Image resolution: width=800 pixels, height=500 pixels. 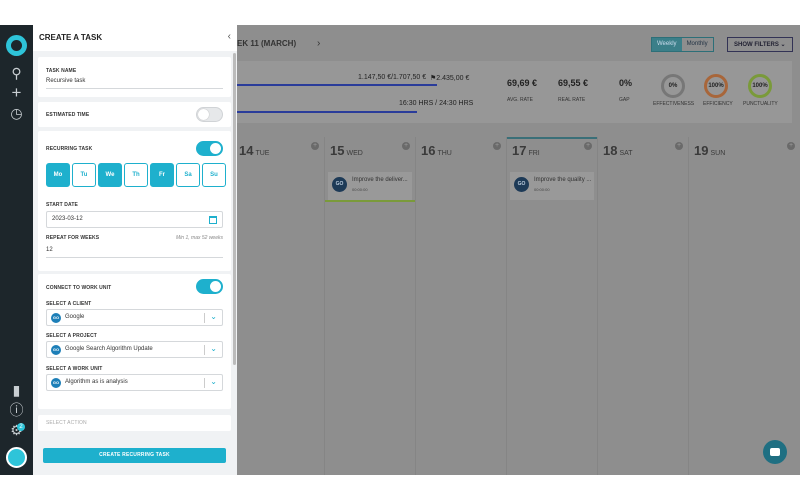 What do you see at coordinates (136, 175) in the screenshot?
I see `day-button-th: Th` at bounding box center [136, 175].